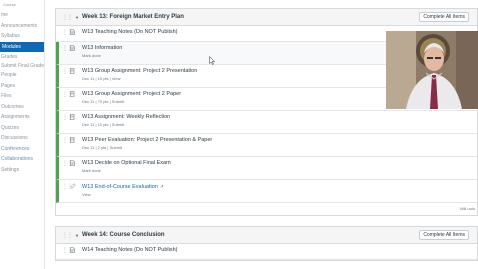 The height and width of the screenshot is (269, 478). Describe the element at coordinates (212, 60) in the screenshot. I see `mouse-cursor-icon` at that location.